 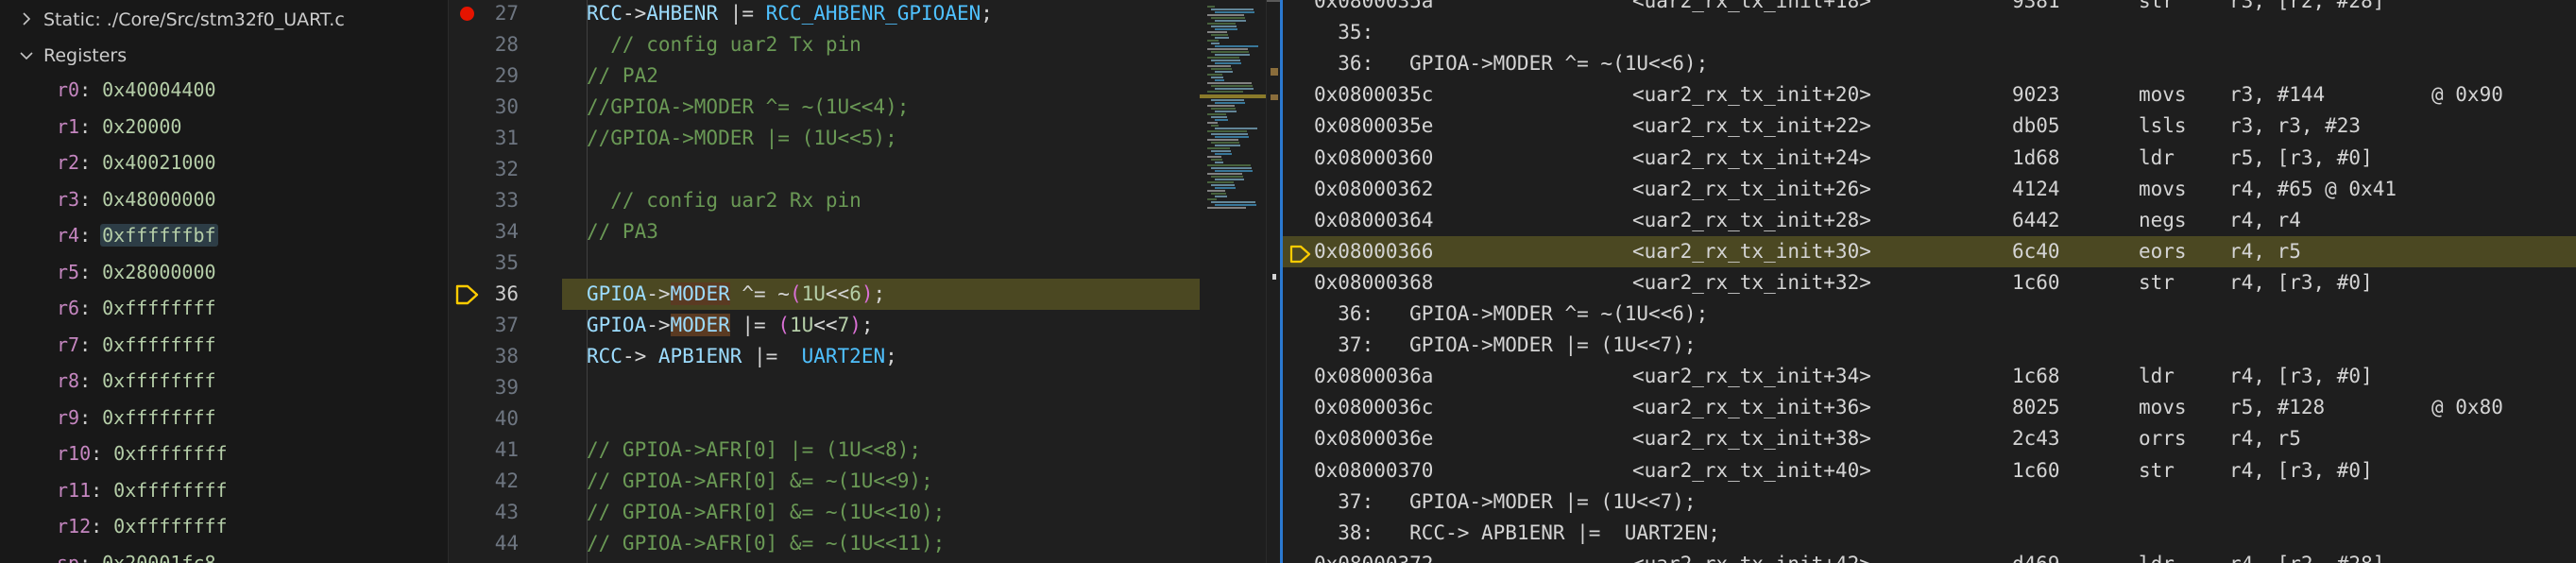 I want to click on register-row: sp:0x20001fc8, so click(x=138, y=555).